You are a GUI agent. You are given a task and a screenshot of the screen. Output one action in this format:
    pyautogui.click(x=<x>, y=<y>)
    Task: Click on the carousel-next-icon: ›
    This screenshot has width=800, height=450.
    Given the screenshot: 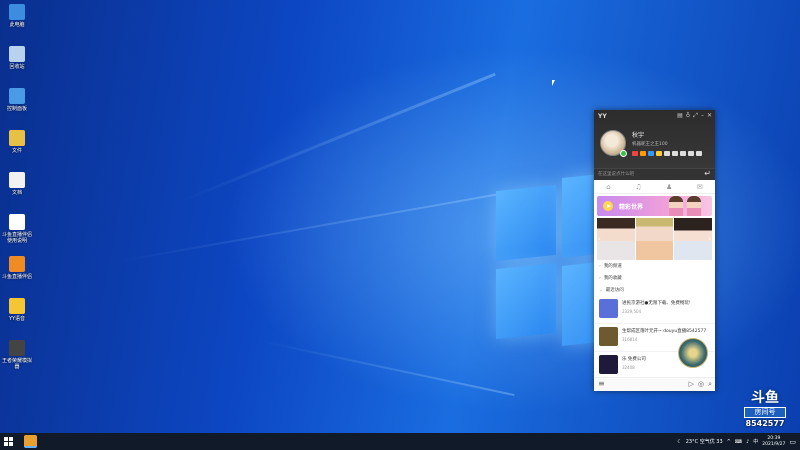 What is the action you would take?
    pyautogui.click(x=709, y=239)
    